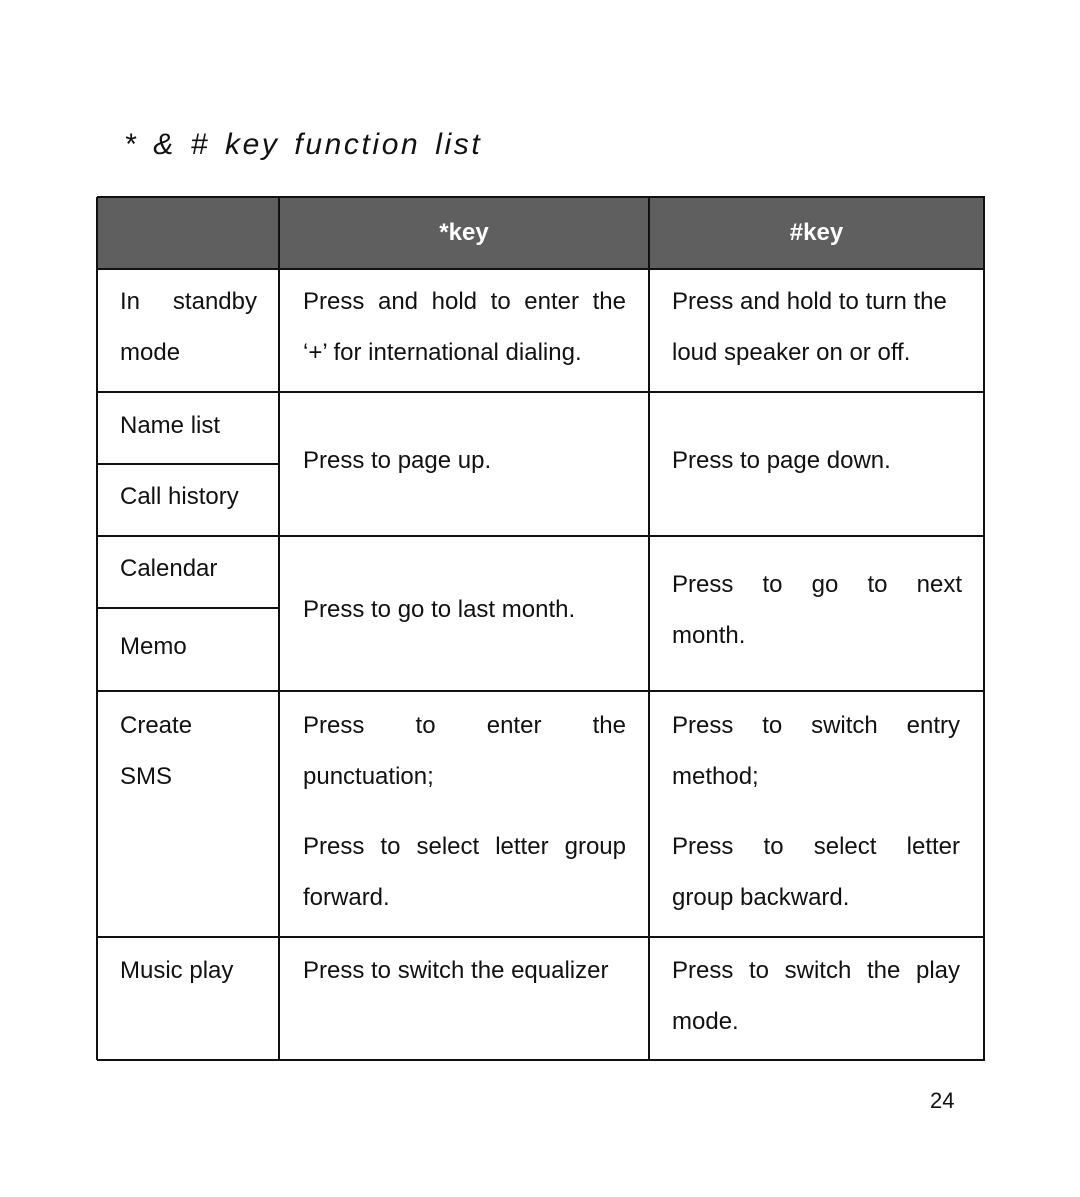 Image resolution: width=1080 pixels, height=1197 pixels. Describe the element at coordinates (188, 751) in the screenshot. I see `mode-cell-create-sms: Create SMS` at that location.